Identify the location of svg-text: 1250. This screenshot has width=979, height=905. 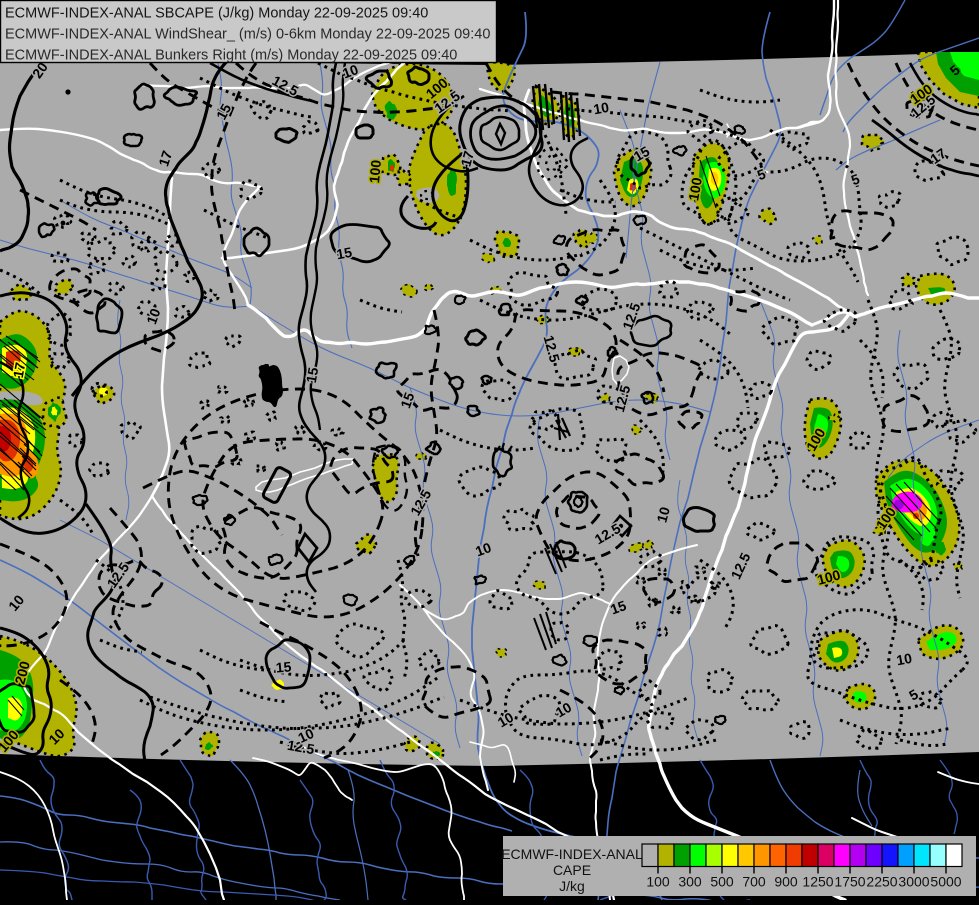
(817, 882).